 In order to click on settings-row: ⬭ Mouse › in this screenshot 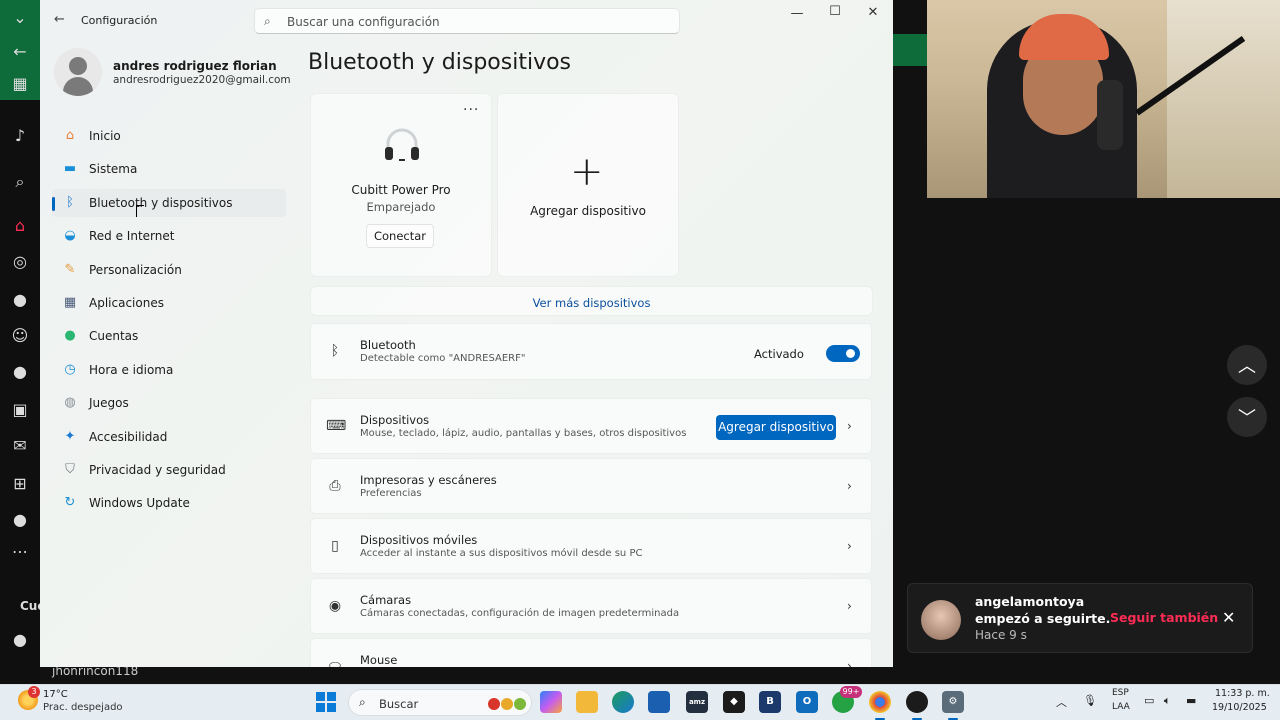, I will do `click(591, 652)`.